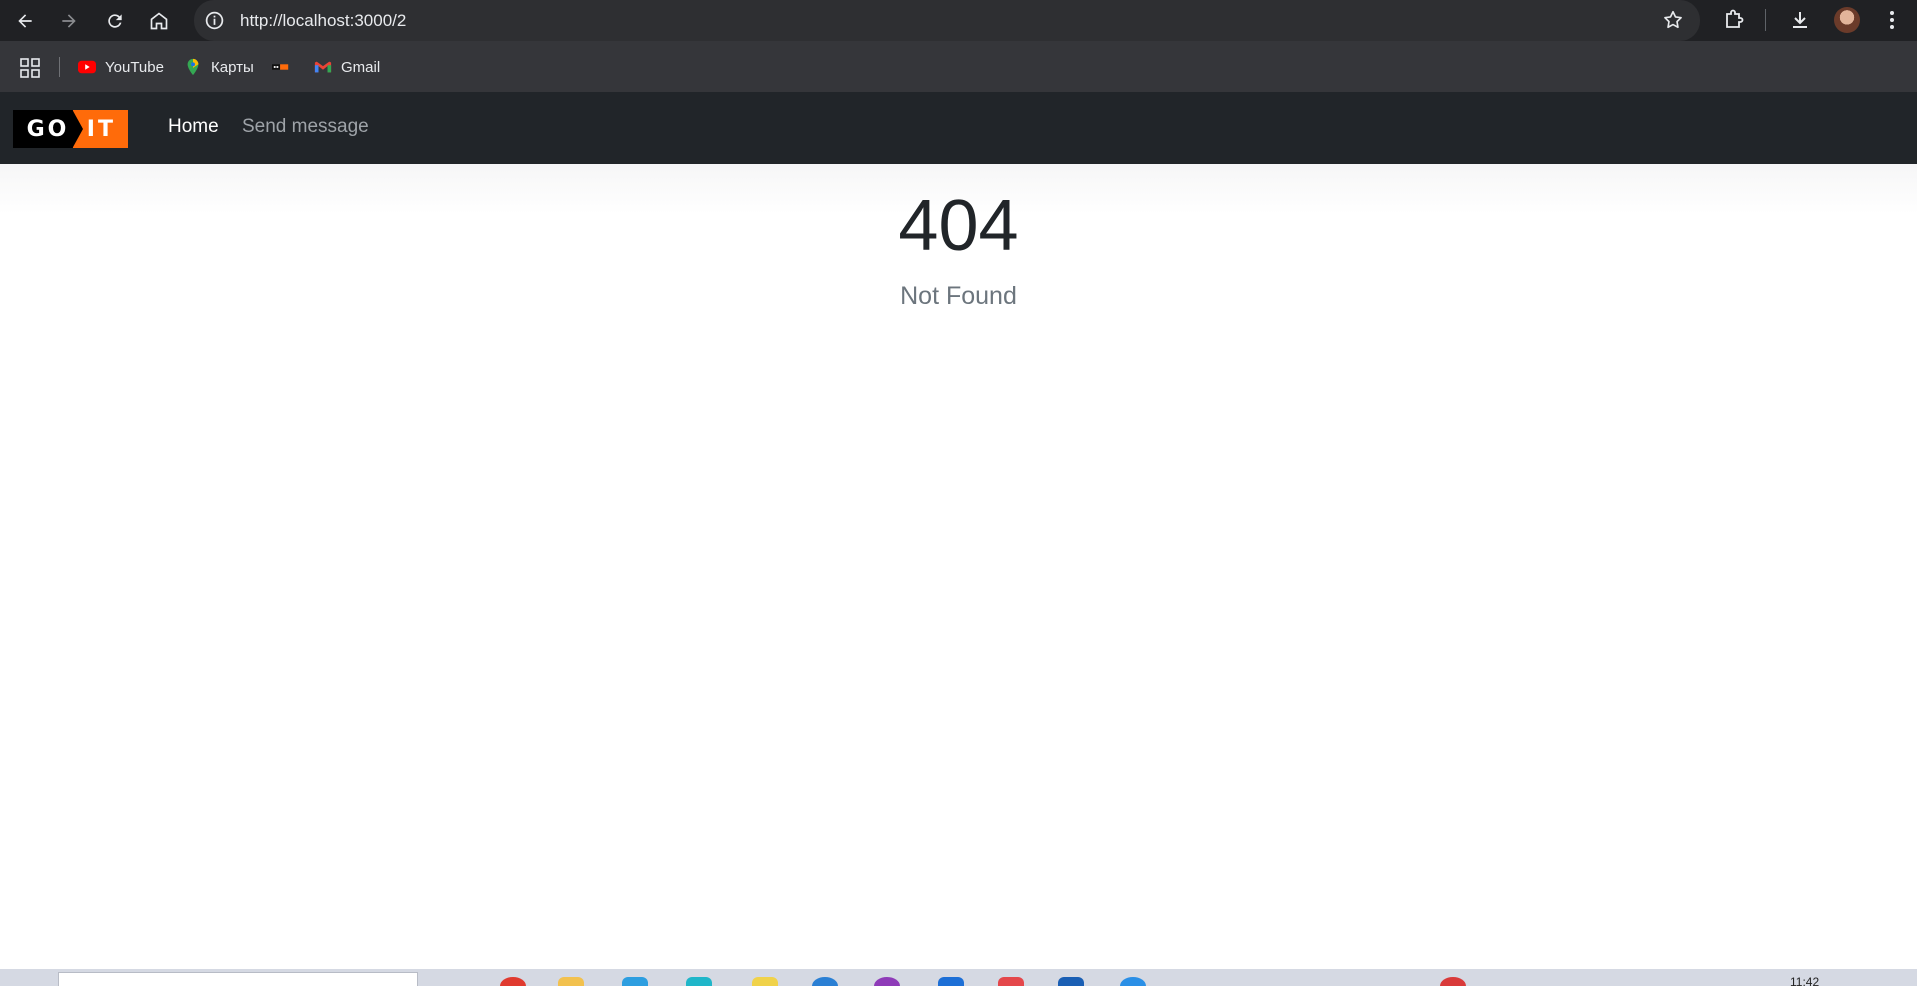  Describe the element at coordinates (1734, 20) in the screenshot. I see `extensions-icon` at that location.